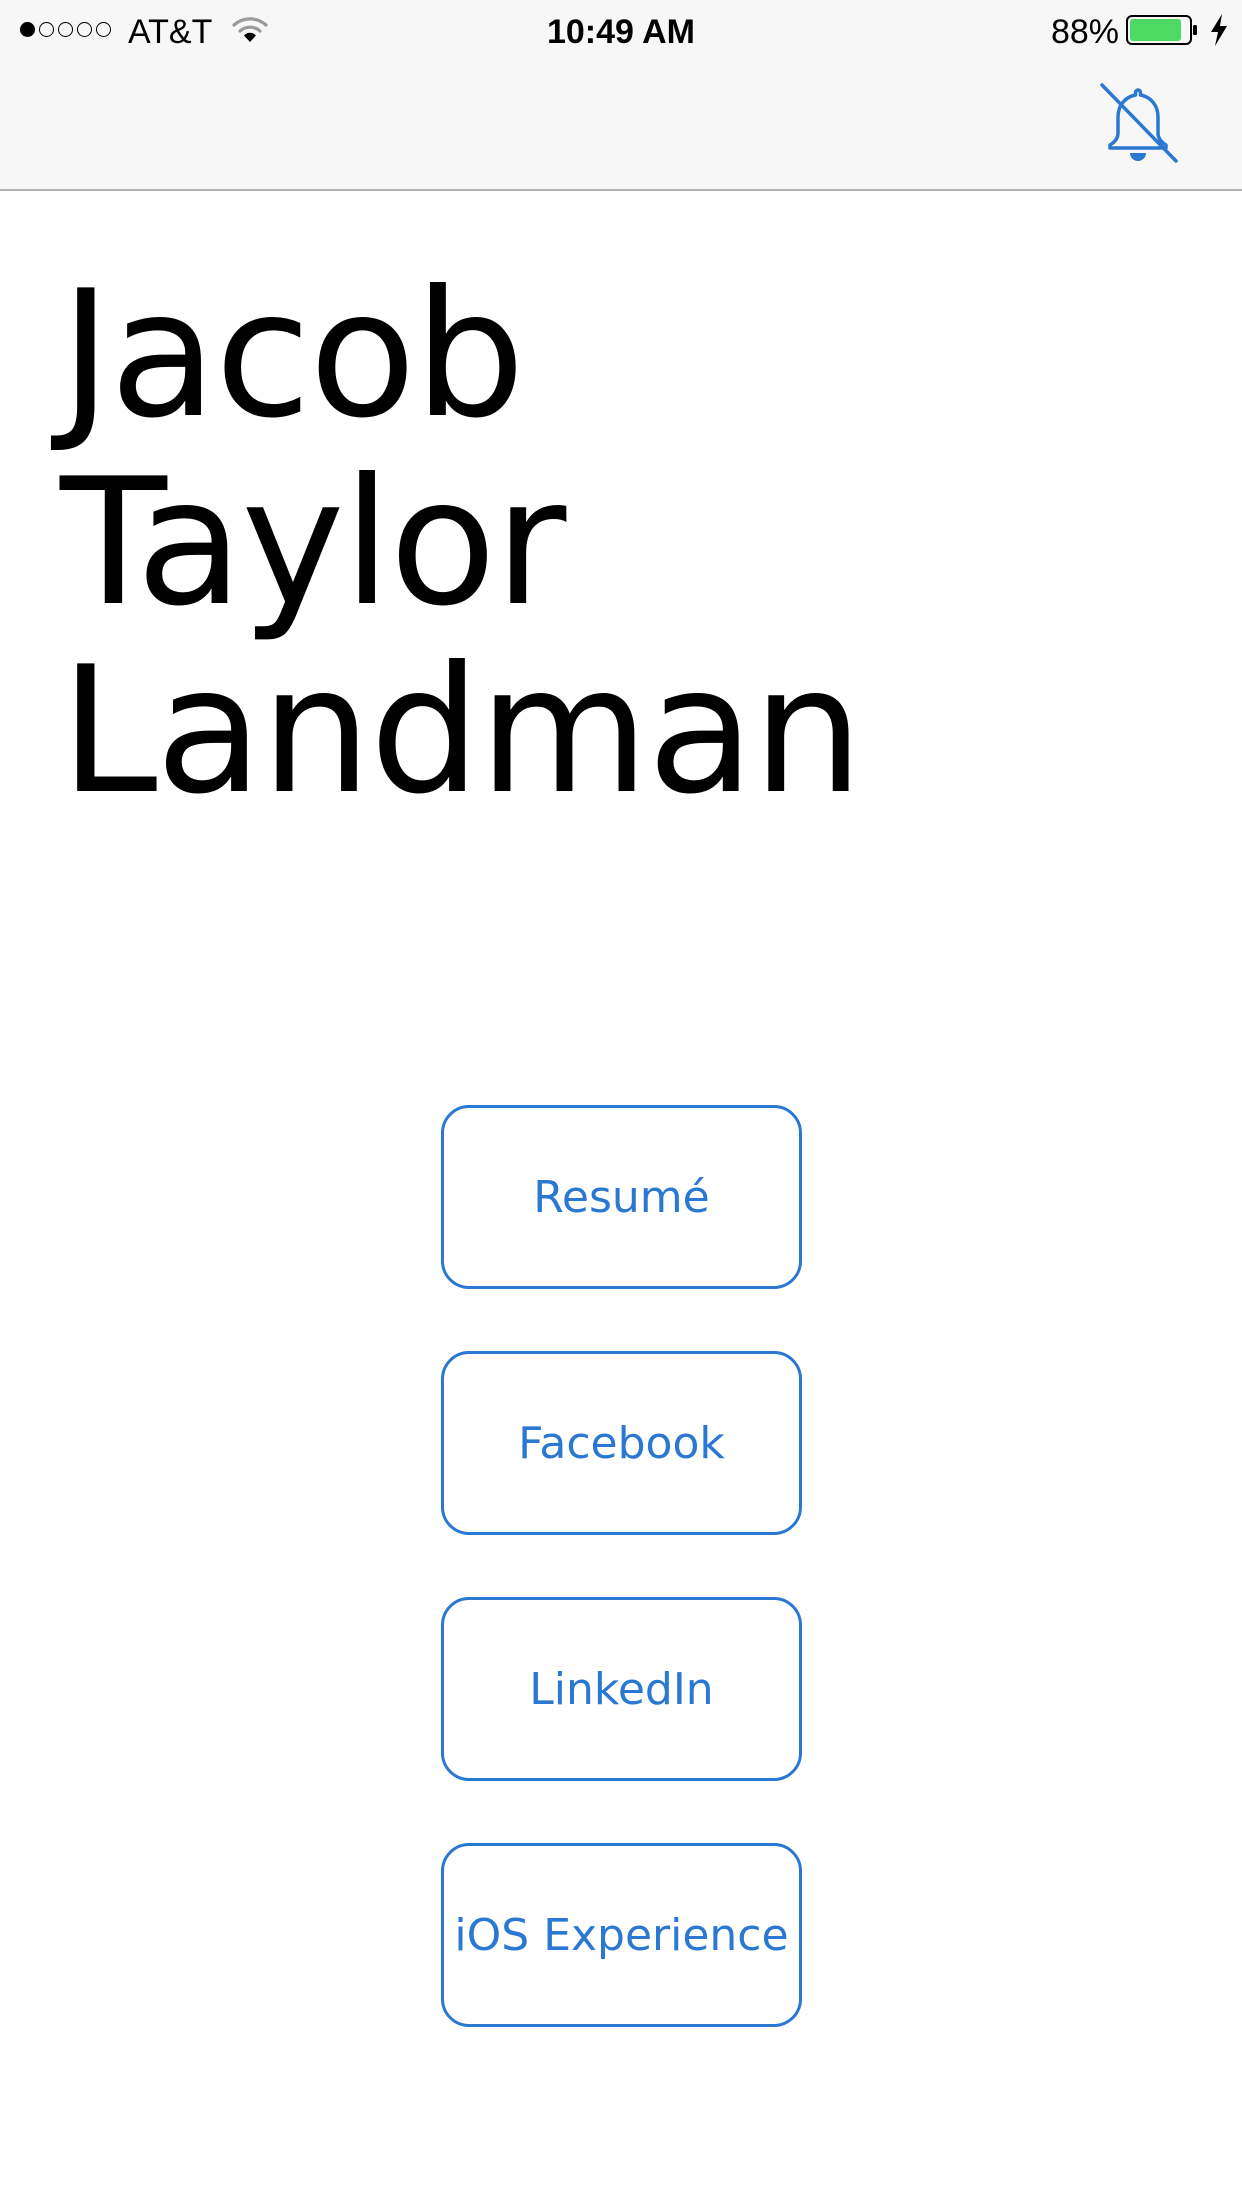 This screenshot has width=1242, height=2208. What do you see at coordinates (461, 731) in the screenshot?
I see `name-last: Landman` at bounding box center [461, 731].